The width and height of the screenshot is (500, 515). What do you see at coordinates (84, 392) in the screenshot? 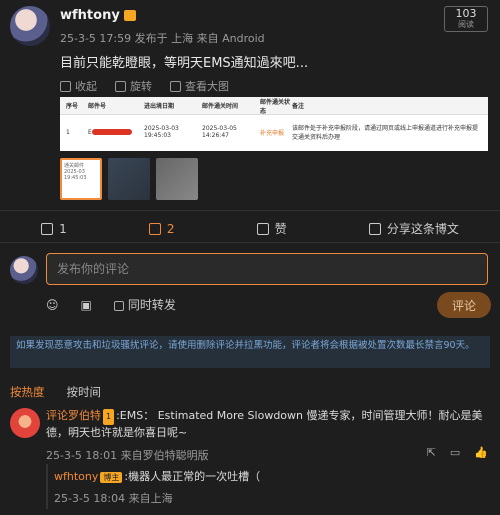
I see `tab-time: 按时间` at bounding box center [84, 392].